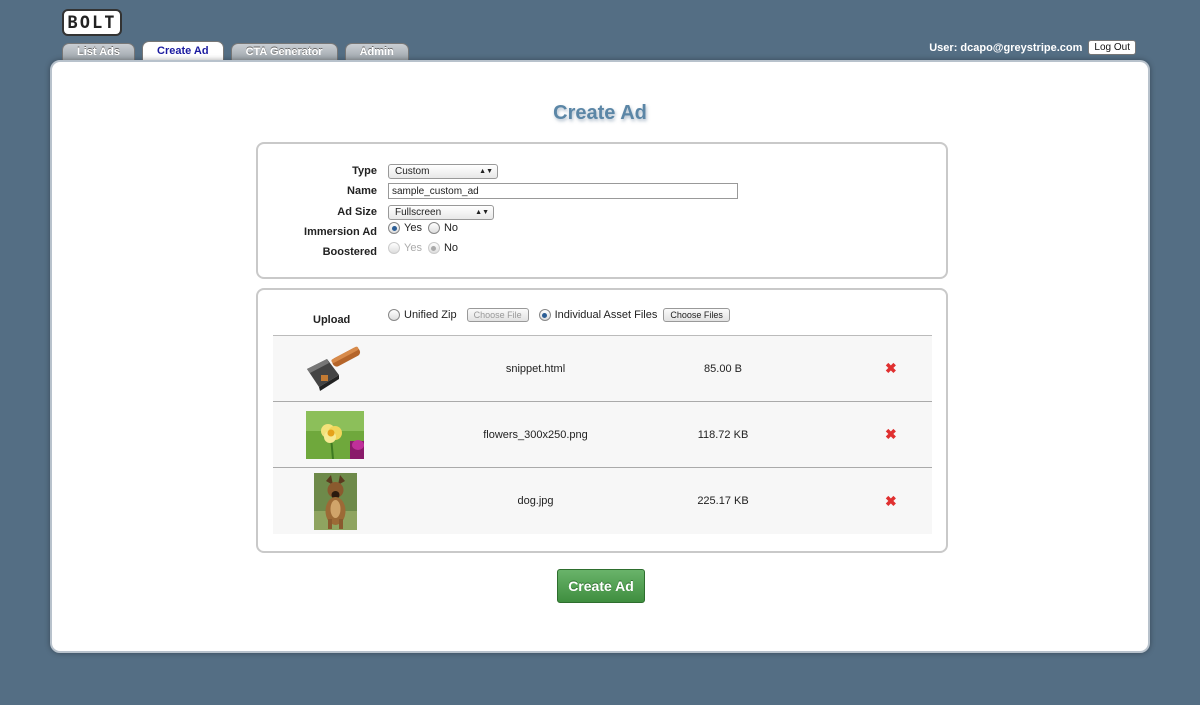 The width and height of the screenshot is (1200, 705). I want to click on file-name: dog.jpg, so click(535, 501).